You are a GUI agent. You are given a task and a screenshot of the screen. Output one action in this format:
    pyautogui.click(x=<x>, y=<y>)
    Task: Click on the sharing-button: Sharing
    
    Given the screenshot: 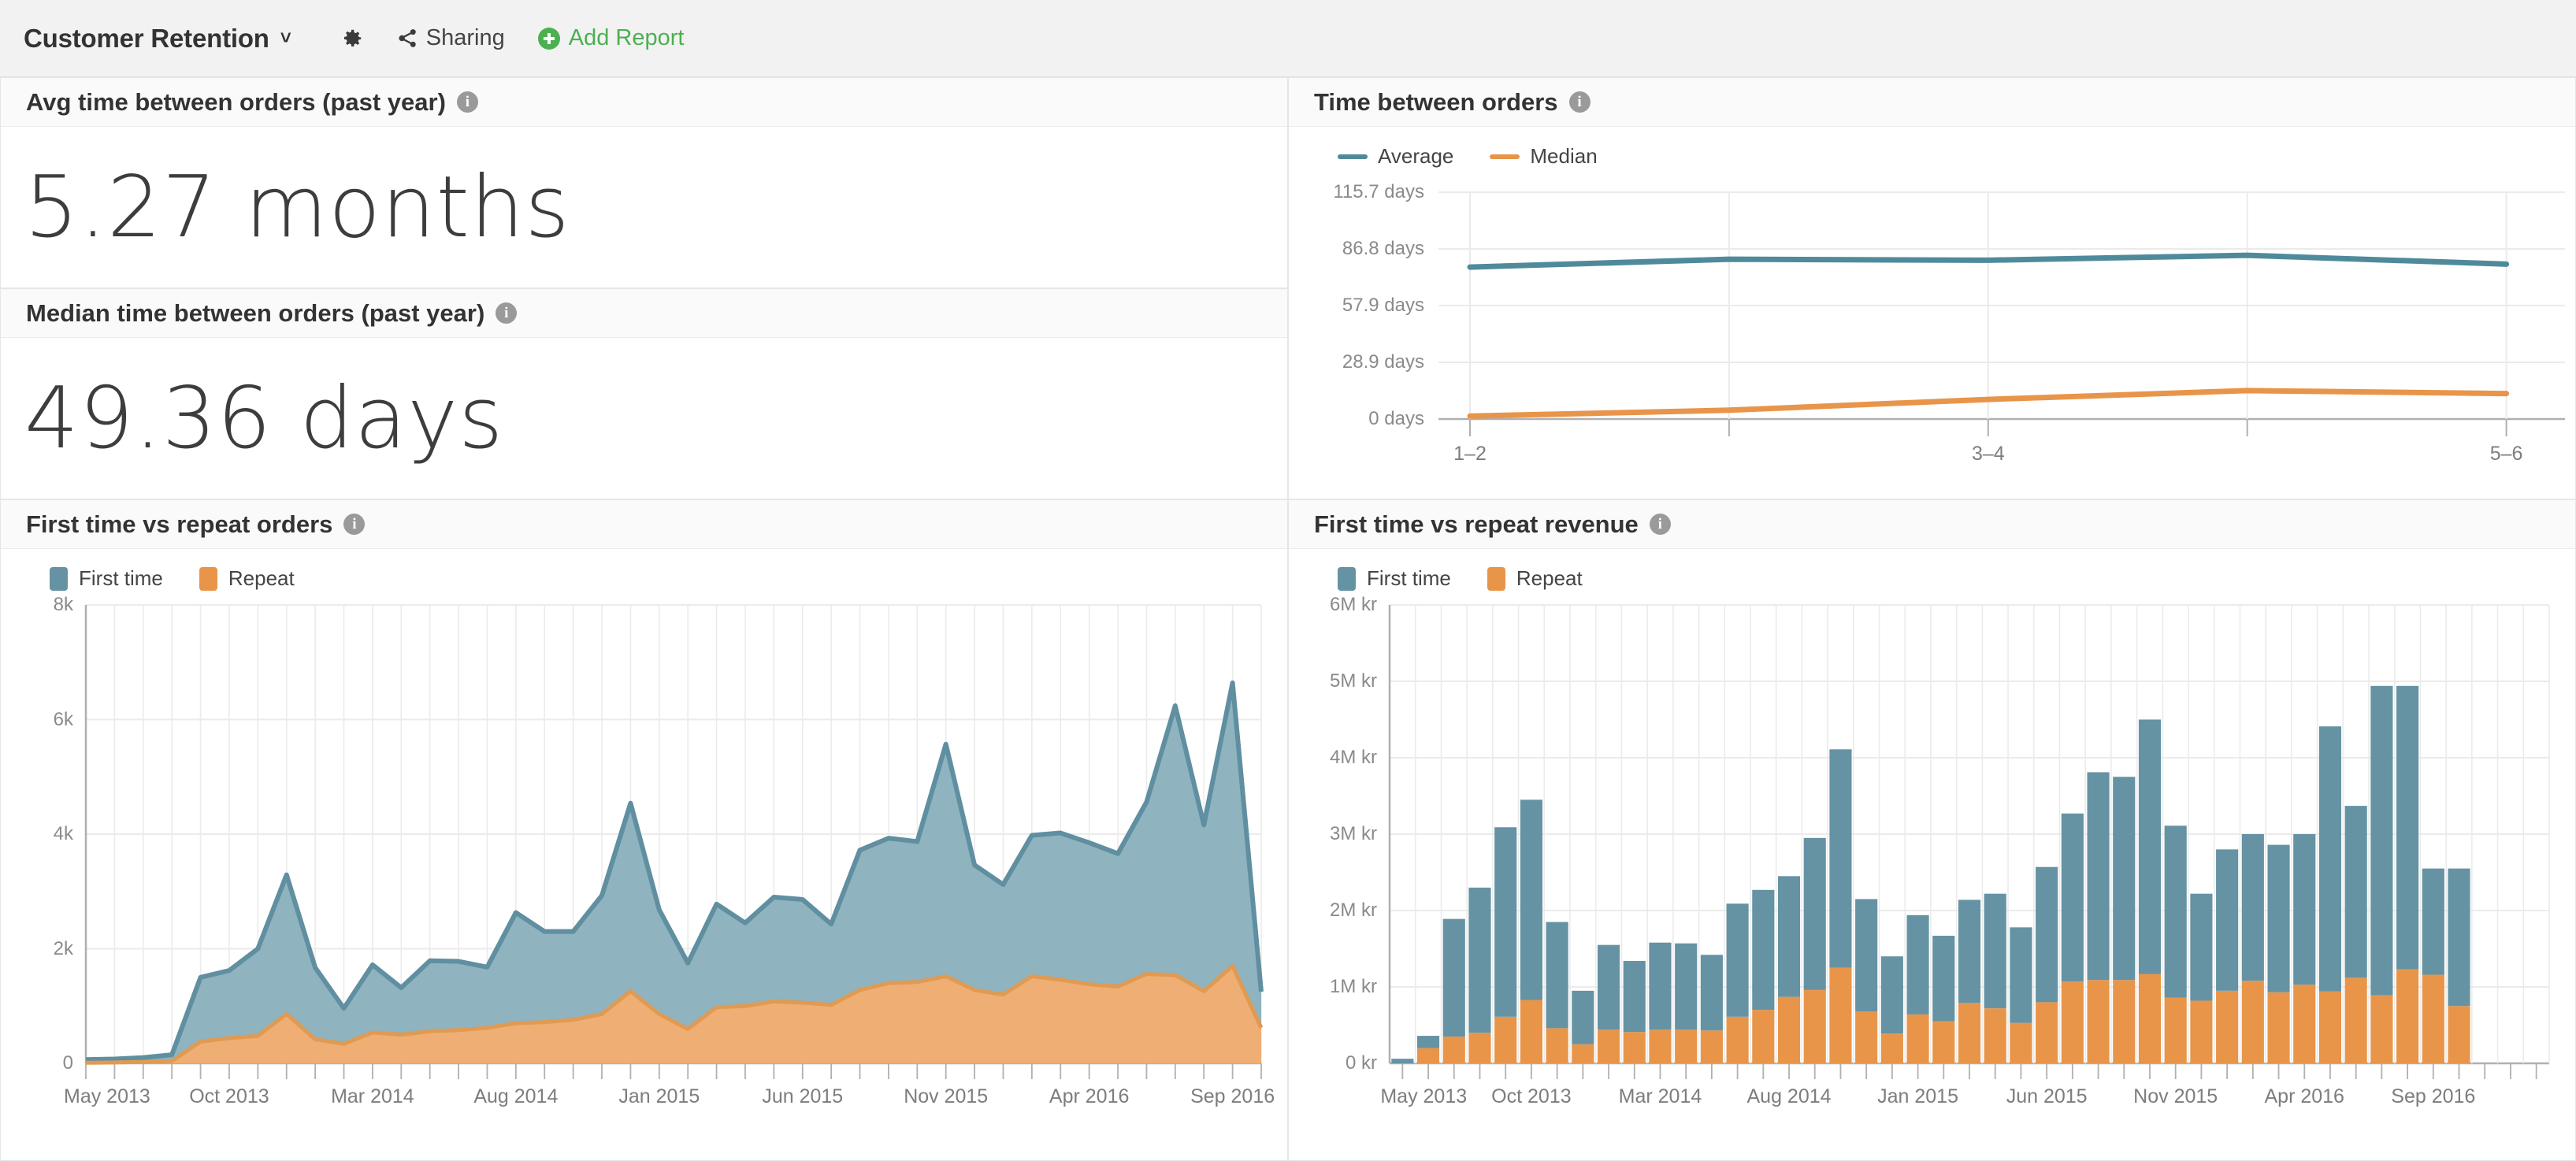 What is the action you would take?
    pyautogui.click(x=451, y=38)
    